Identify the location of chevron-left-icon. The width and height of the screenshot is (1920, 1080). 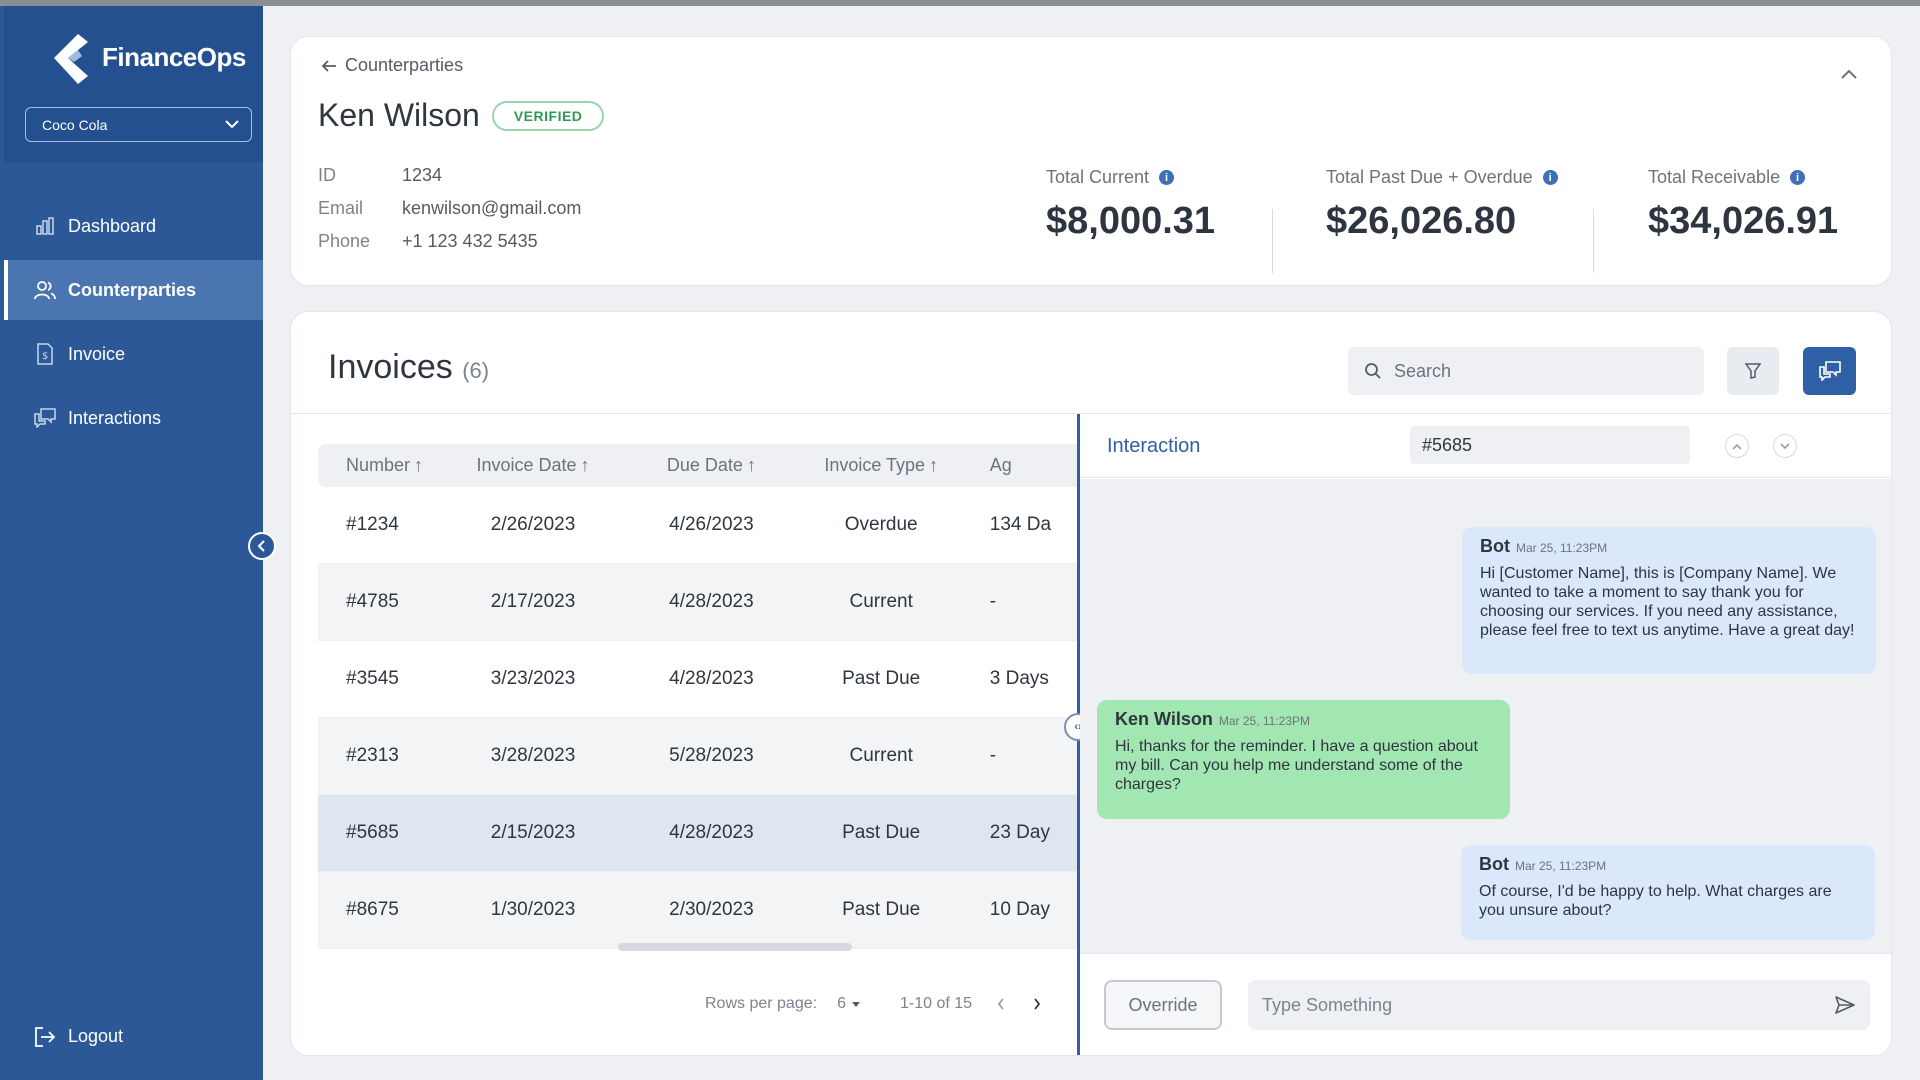
(1000, 1004).